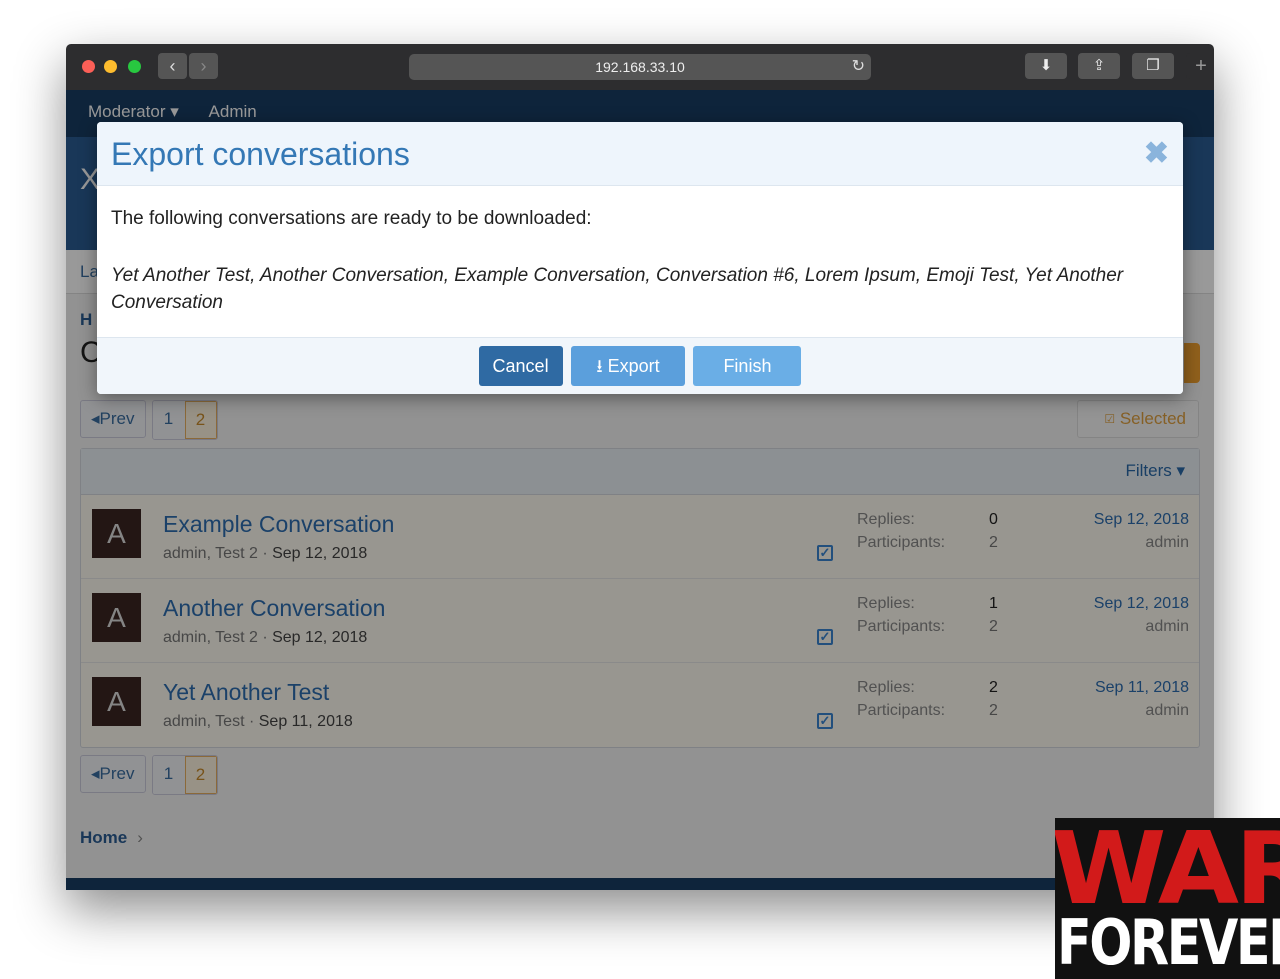 The width and height of the screenshot is (1280, 979). Describe the element at coordinates (1046, 66) in the screenshot. I see `download-icon: ⬇` at that location.